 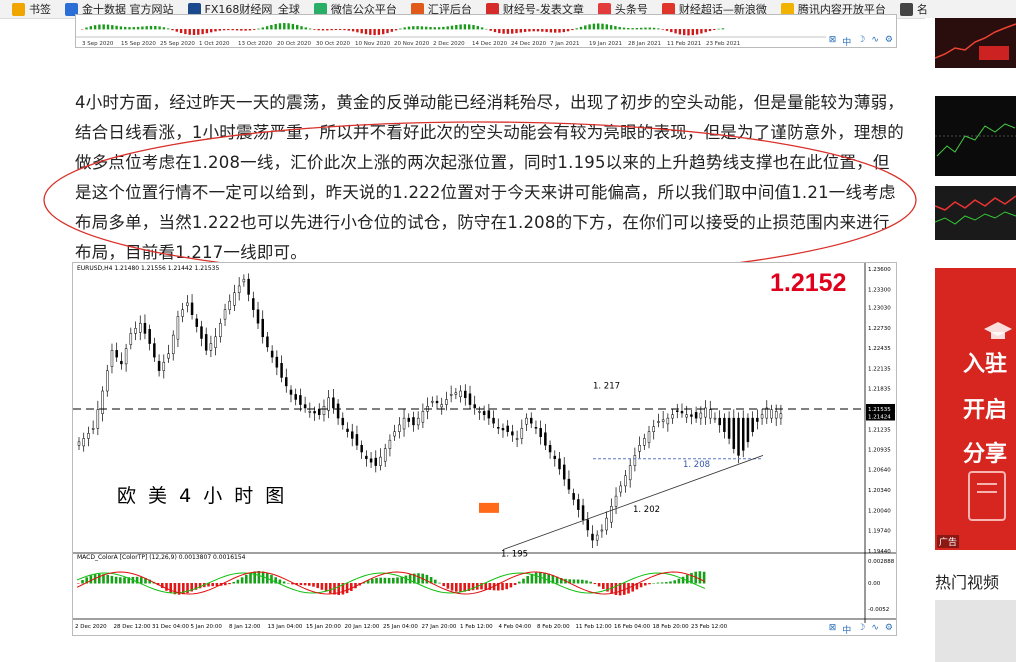 I want to click on bookmark-9: 名, so click(x=914, y=9).